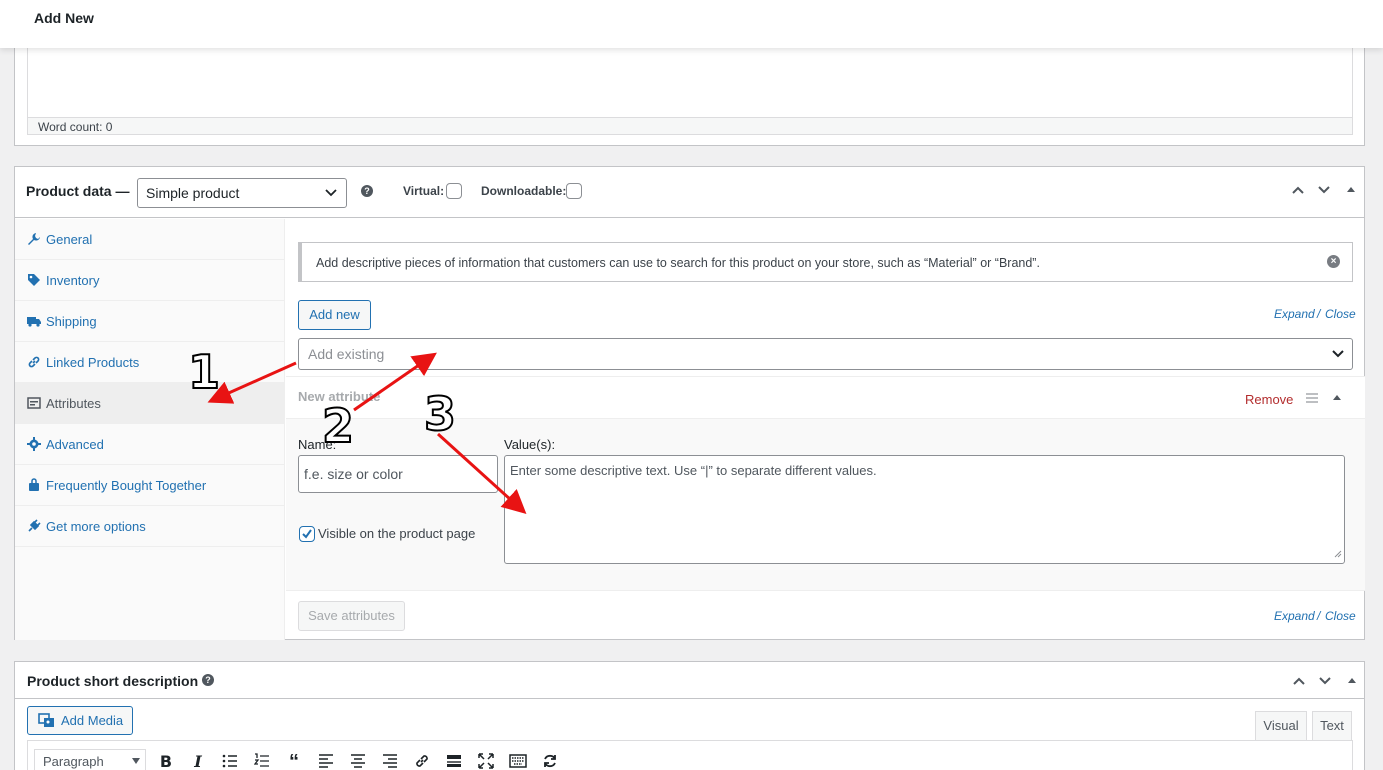  What do you see at coordinates (113, 681) in the screenshot?
I see `short-description-title: Product short description` at bounding box center [113, 681].